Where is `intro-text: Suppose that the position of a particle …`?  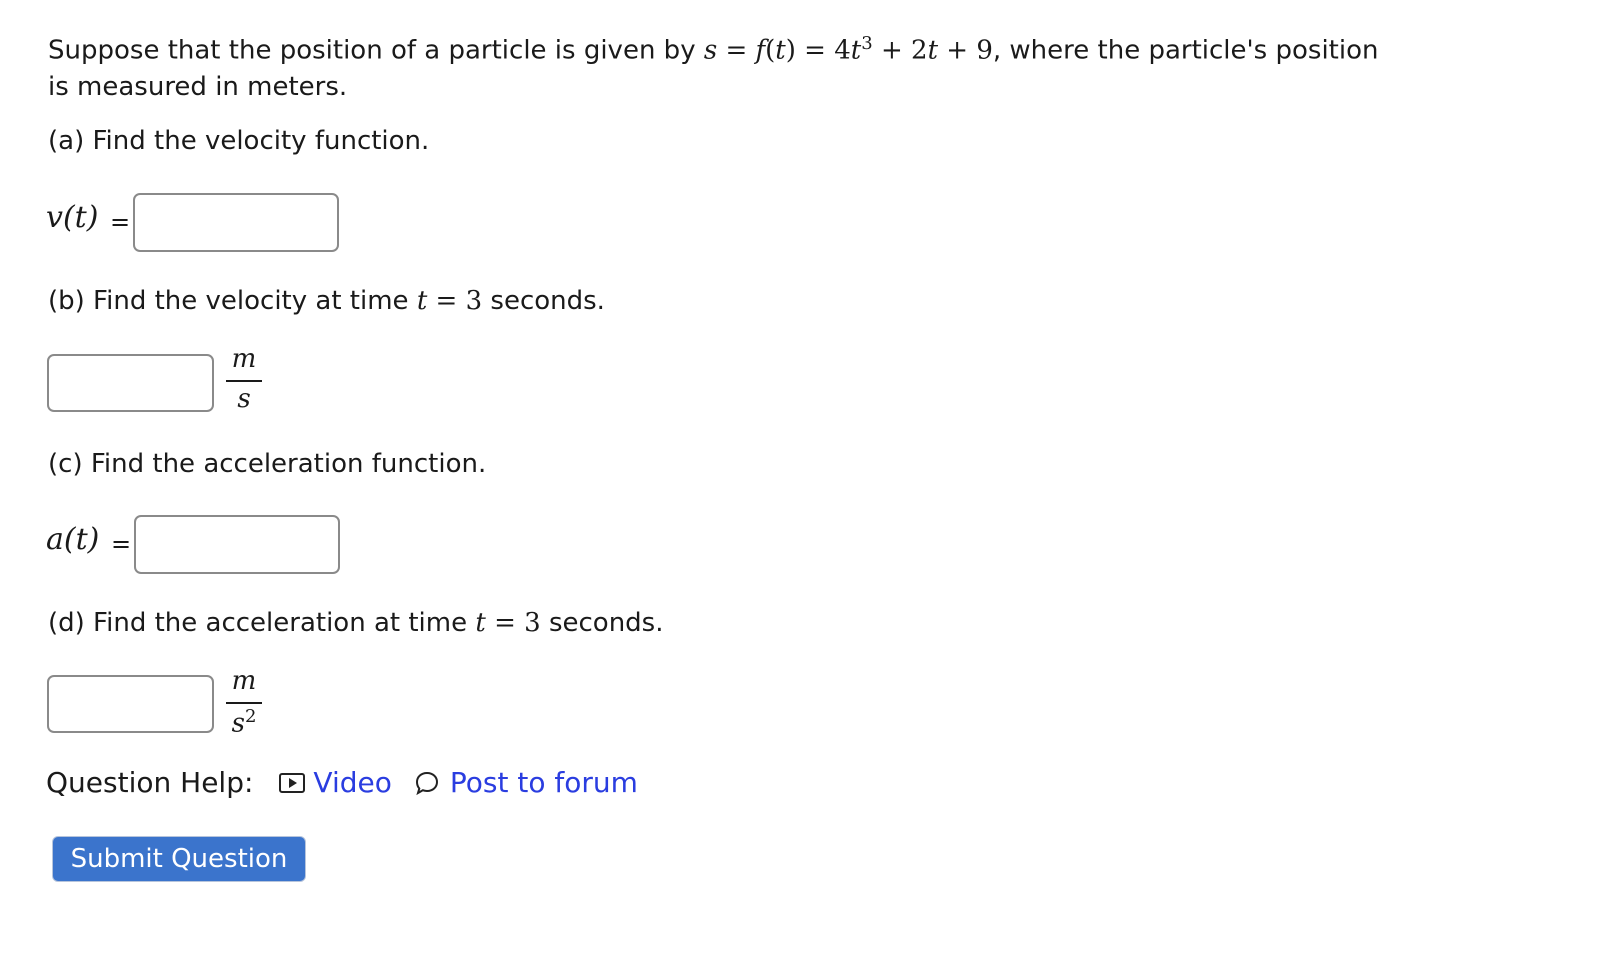 intro-text: Suppose that the position of a particle … is located at coordinates (376, 50).